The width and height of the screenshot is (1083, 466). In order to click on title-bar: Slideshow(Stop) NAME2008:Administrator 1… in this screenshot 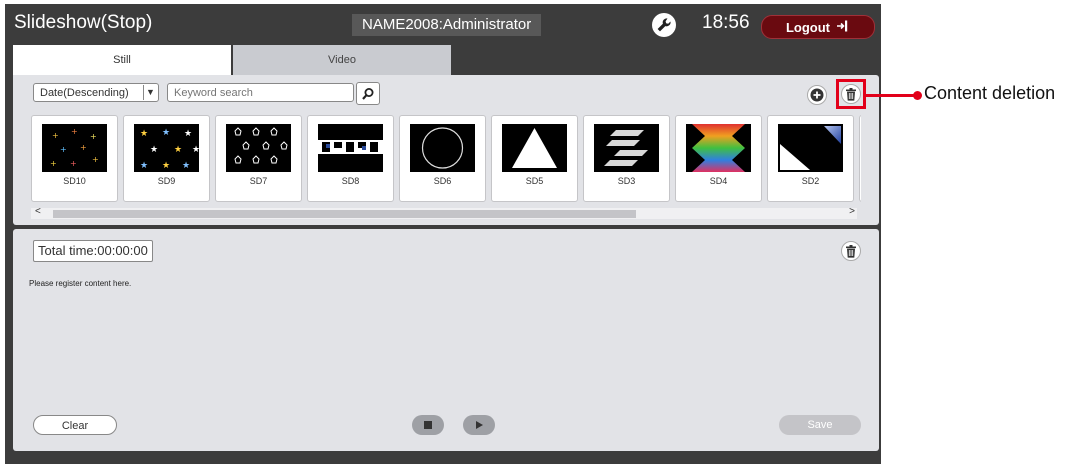, I will do `click(443, 23)`.